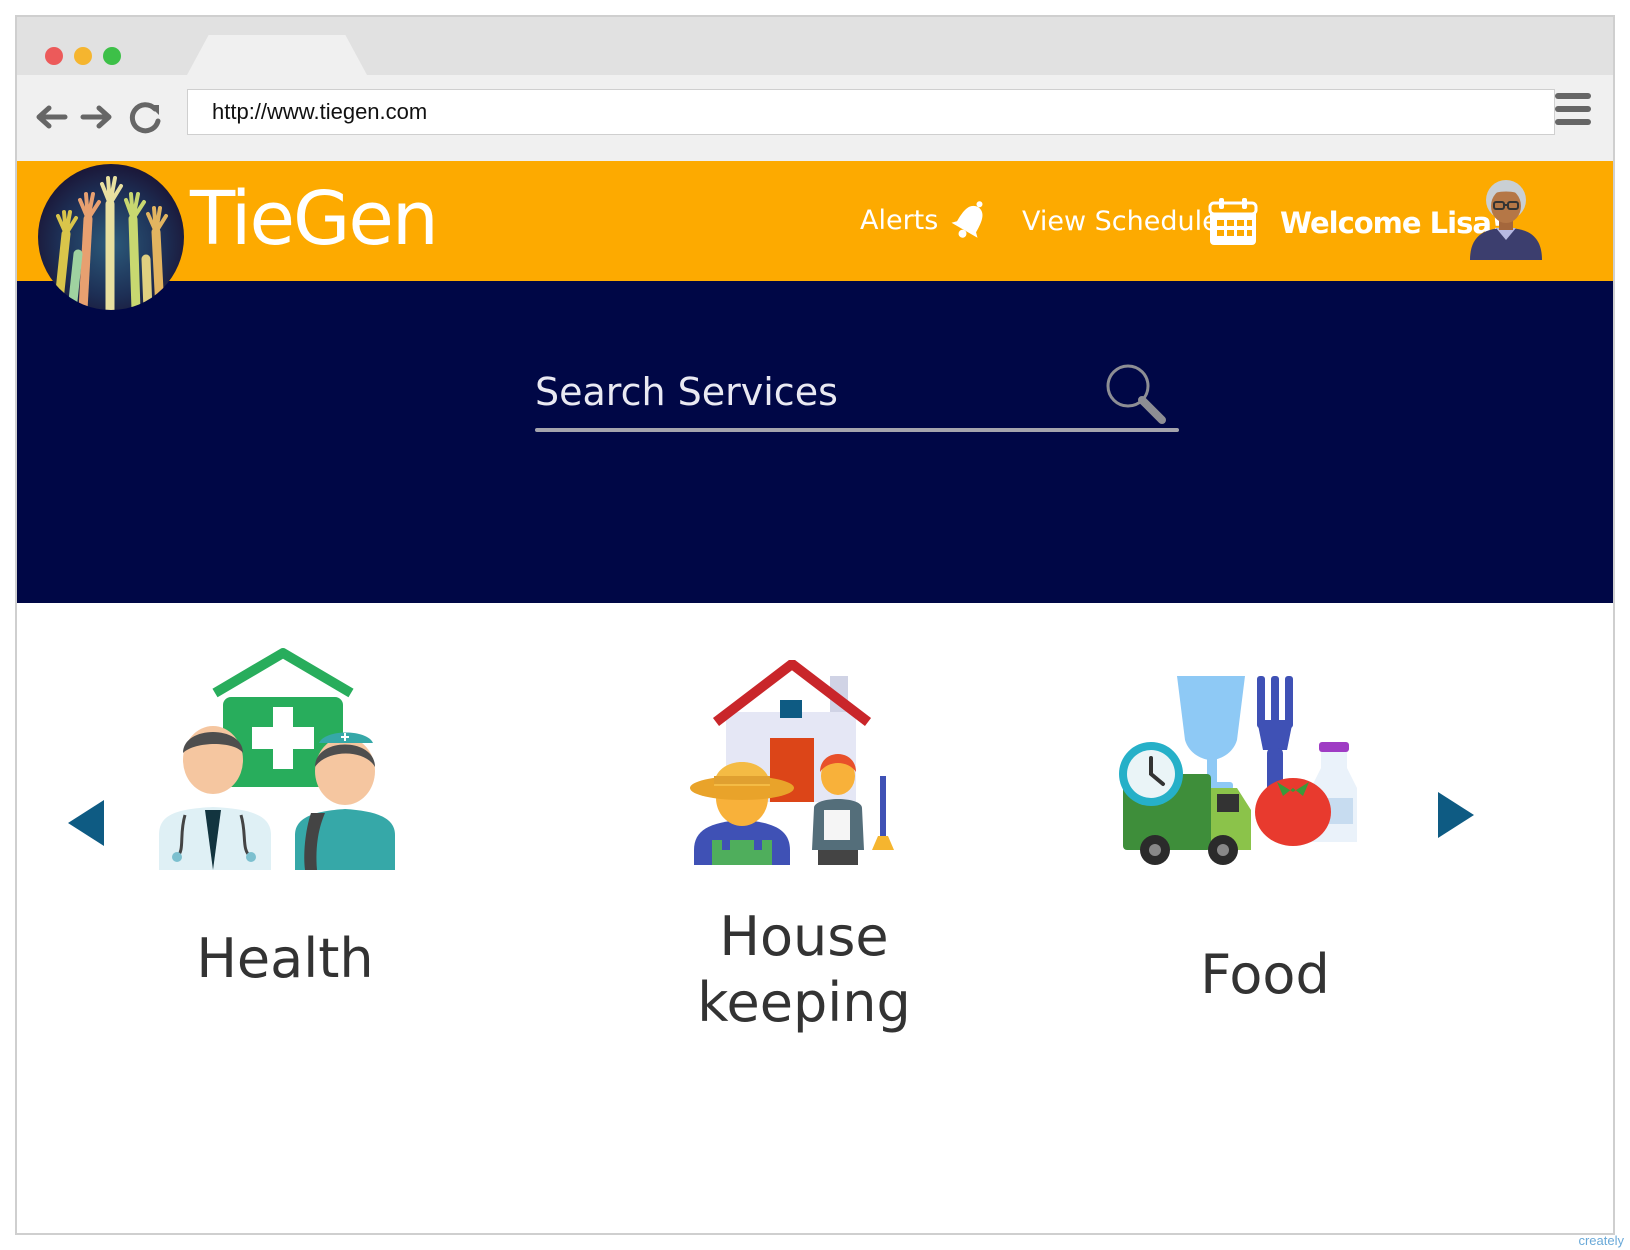 This screenshot has height=1250, width=1630. What do you see at coordinates (97, 117) in the screenshot?
I see `forward-arrow-icon` at bounding box center [97, 117].